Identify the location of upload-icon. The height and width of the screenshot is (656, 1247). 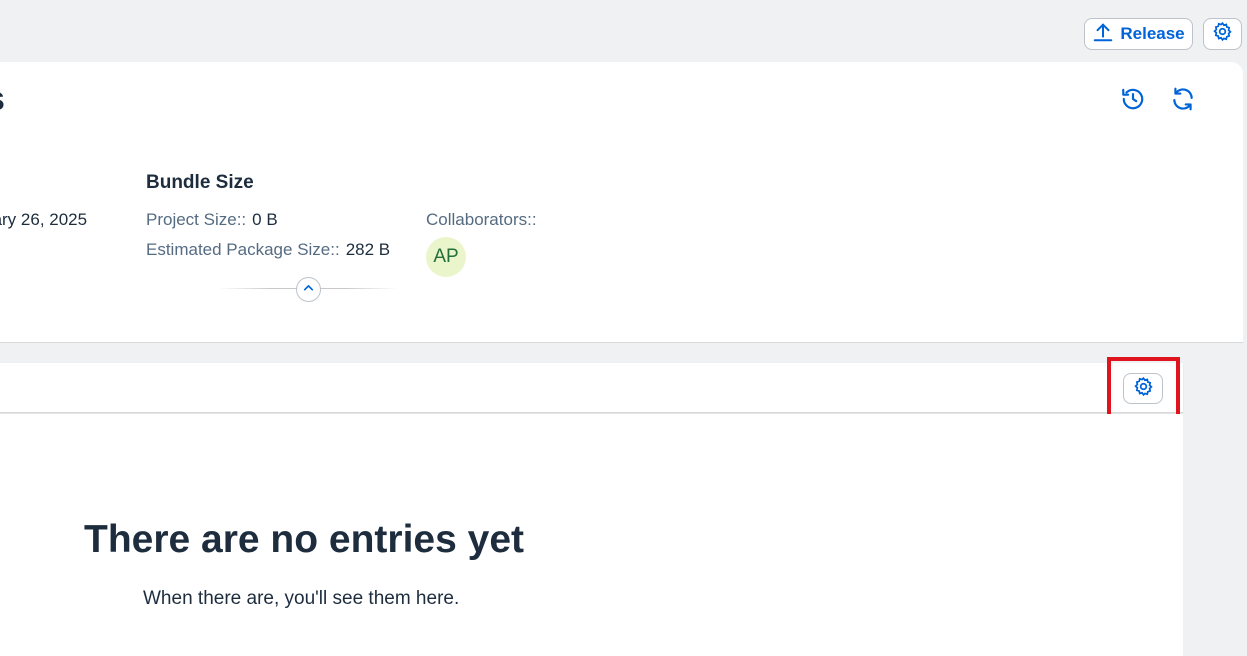
(1103, 34).